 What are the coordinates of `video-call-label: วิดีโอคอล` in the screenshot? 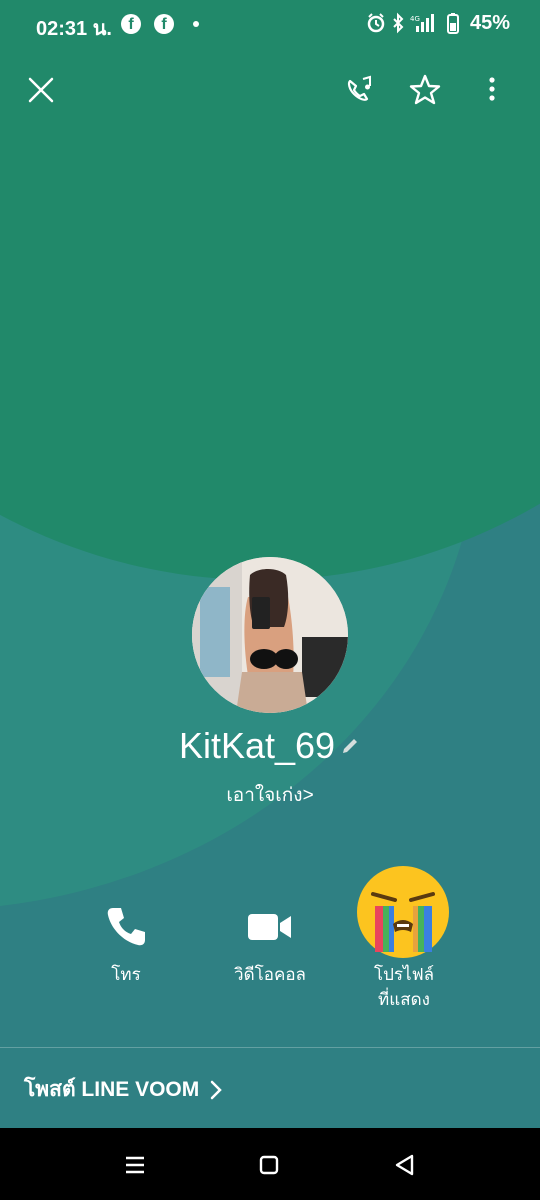 It's located at (270, 974).